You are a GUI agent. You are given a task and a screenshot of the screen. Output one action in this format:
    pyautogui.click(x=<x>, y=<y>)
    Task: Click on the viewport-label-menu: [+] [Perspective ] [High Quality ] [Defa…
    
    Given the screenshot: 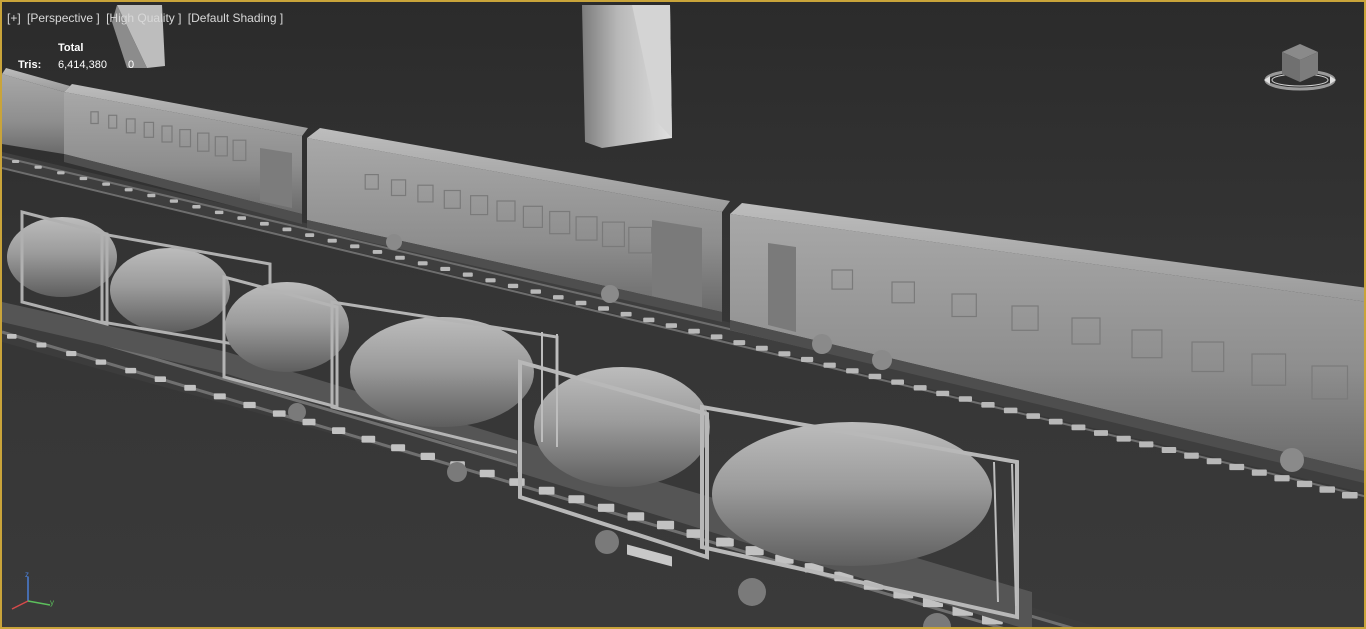 What is the action you would take?
    pyautogui.click(x=146, y=18)
    